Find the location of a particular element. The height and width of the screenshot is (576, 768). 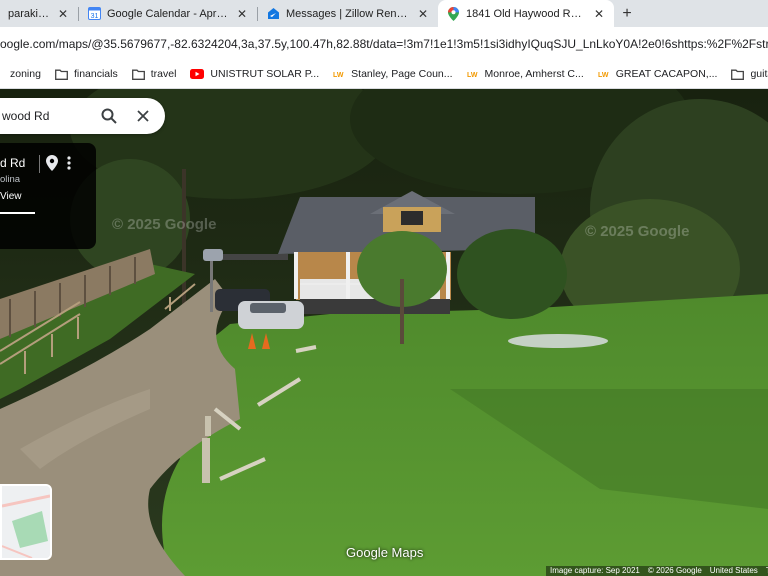

tab-label: Google Calendar - April 2026 is located at coordinates (168, 13).